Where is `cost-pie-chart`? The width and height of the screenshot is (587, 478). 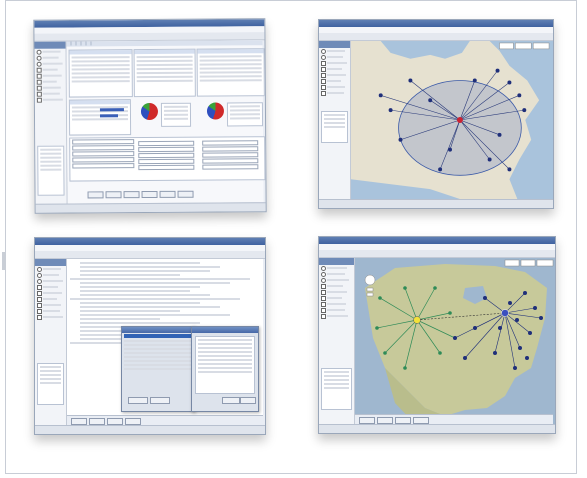
cost-pie-chart is located at coordinates (149, 111).